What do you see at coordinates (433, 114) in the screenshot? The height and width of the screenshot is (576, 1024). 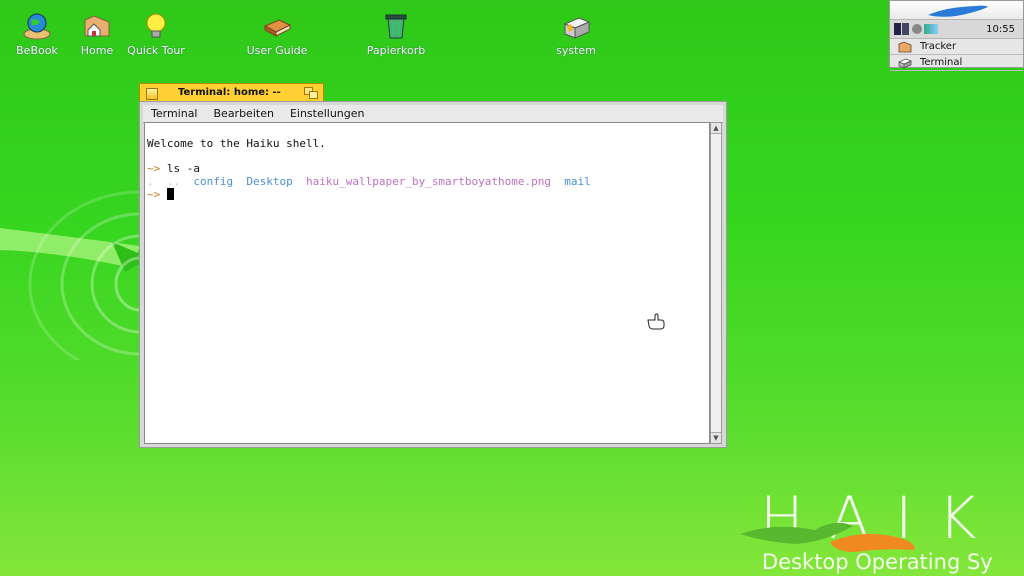 I see `terminal-menubar: Terminal Bearbeiten Einstellungen` at bounding box center [433, 114].